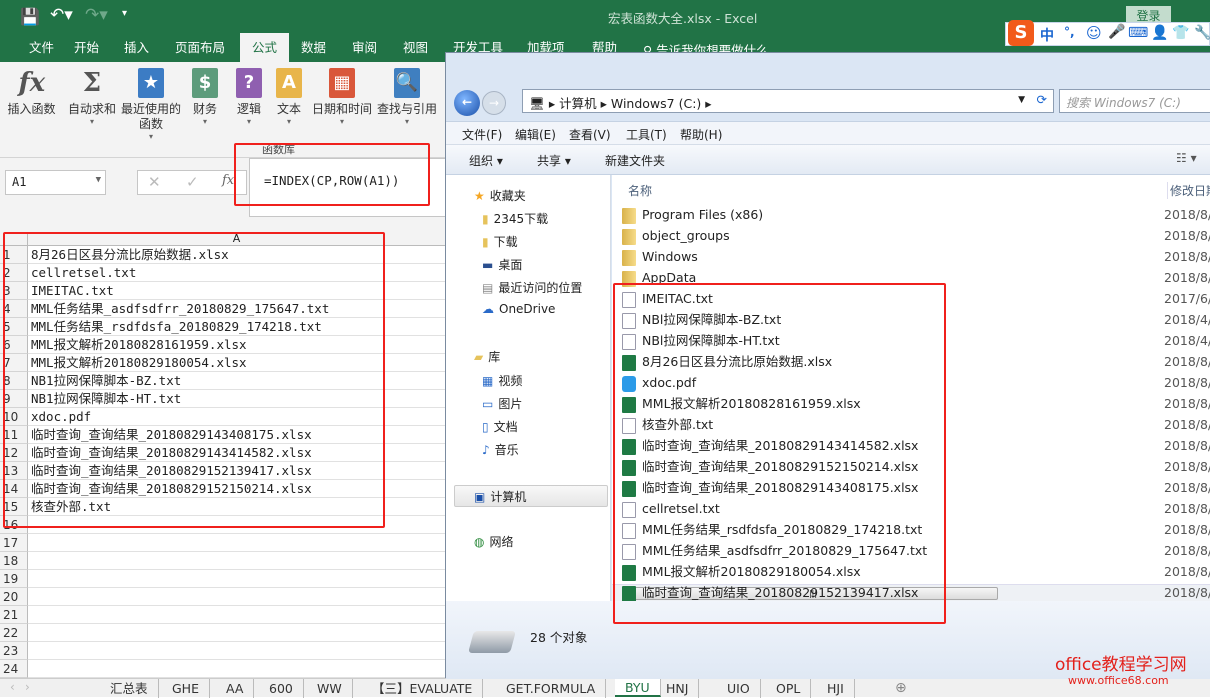 The image size is (1210, 698). Describe the element at coordinates (486, 160) in the screenshot. I see `toolbar-button: 组织 ▾` at that location.